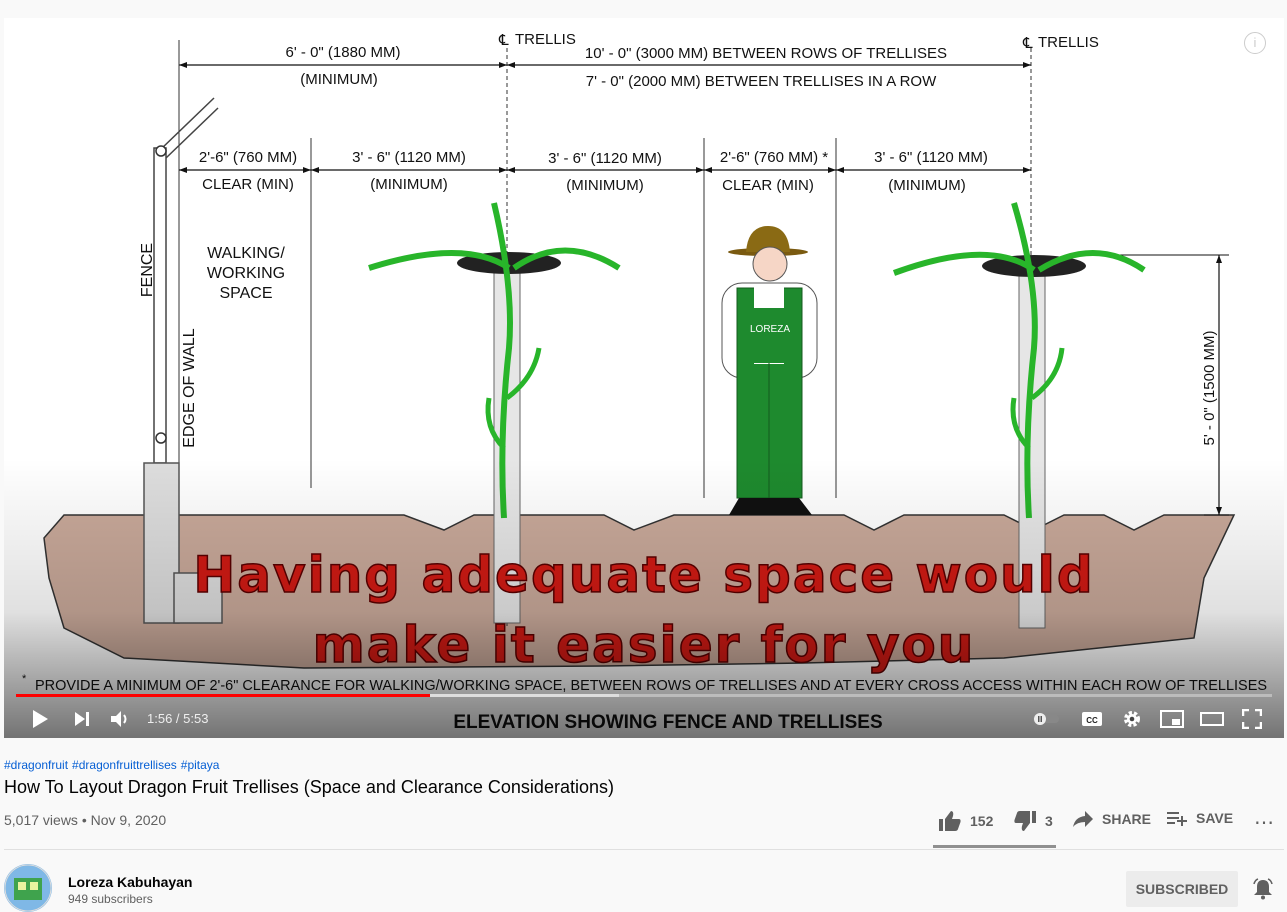 The image size is (1287, 912). I want to click on play-icon, so click(40, 719).